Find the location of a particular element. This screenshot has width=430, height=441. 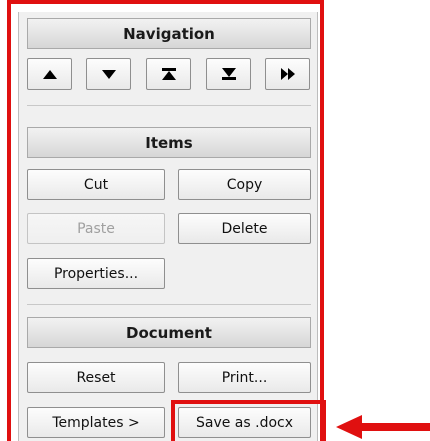

items-header: Items is located at coordinates (169, 142).